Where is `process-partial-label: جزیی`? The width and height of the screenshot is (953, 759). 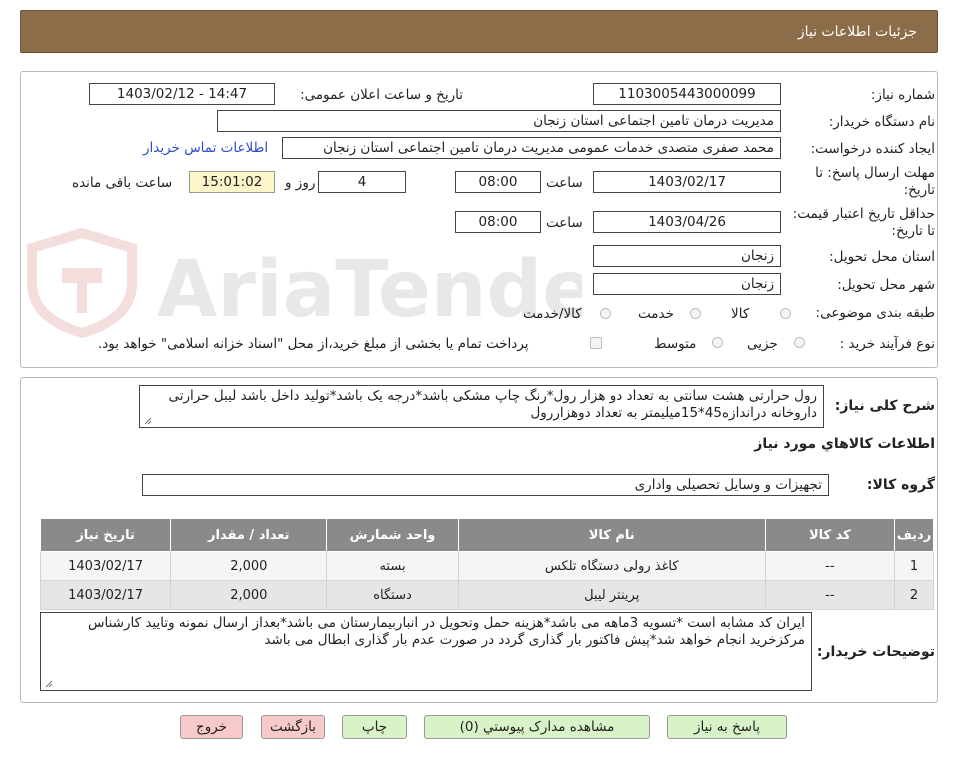
process-partial-label: جزیی is located at coordinates (762, 344).